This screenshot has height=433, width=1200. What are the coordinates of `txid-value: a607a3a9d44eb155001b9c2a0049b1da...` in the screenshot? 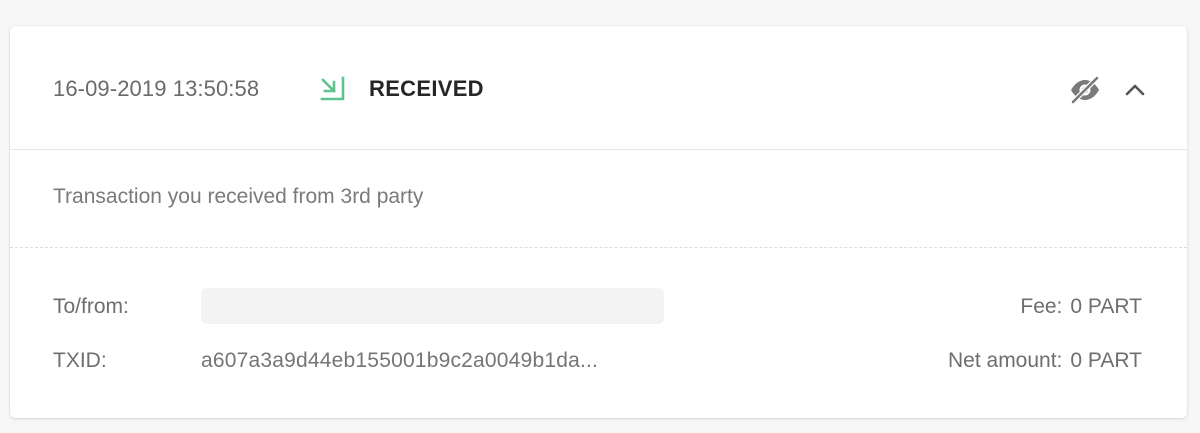 It's located at (399, 361).